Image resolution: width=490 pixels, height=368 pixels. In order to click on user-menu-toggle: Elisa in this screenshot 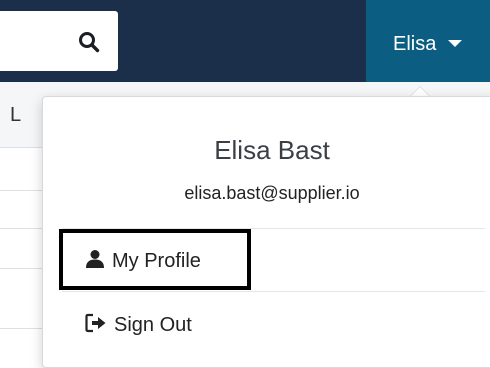, I will do `click(428, 41)`.